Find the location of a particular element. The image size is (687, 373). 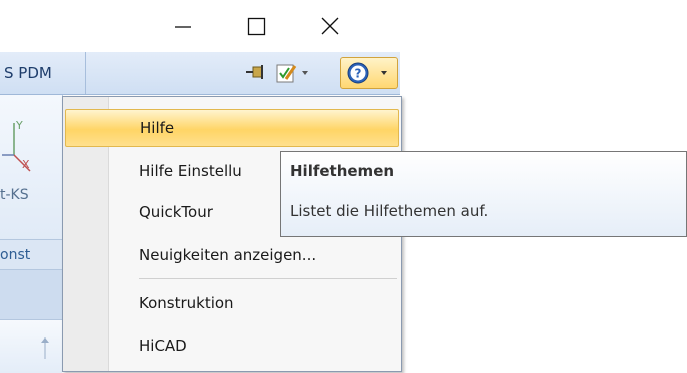

tab-pdm: S PDM is located at coordinates (43, 73).